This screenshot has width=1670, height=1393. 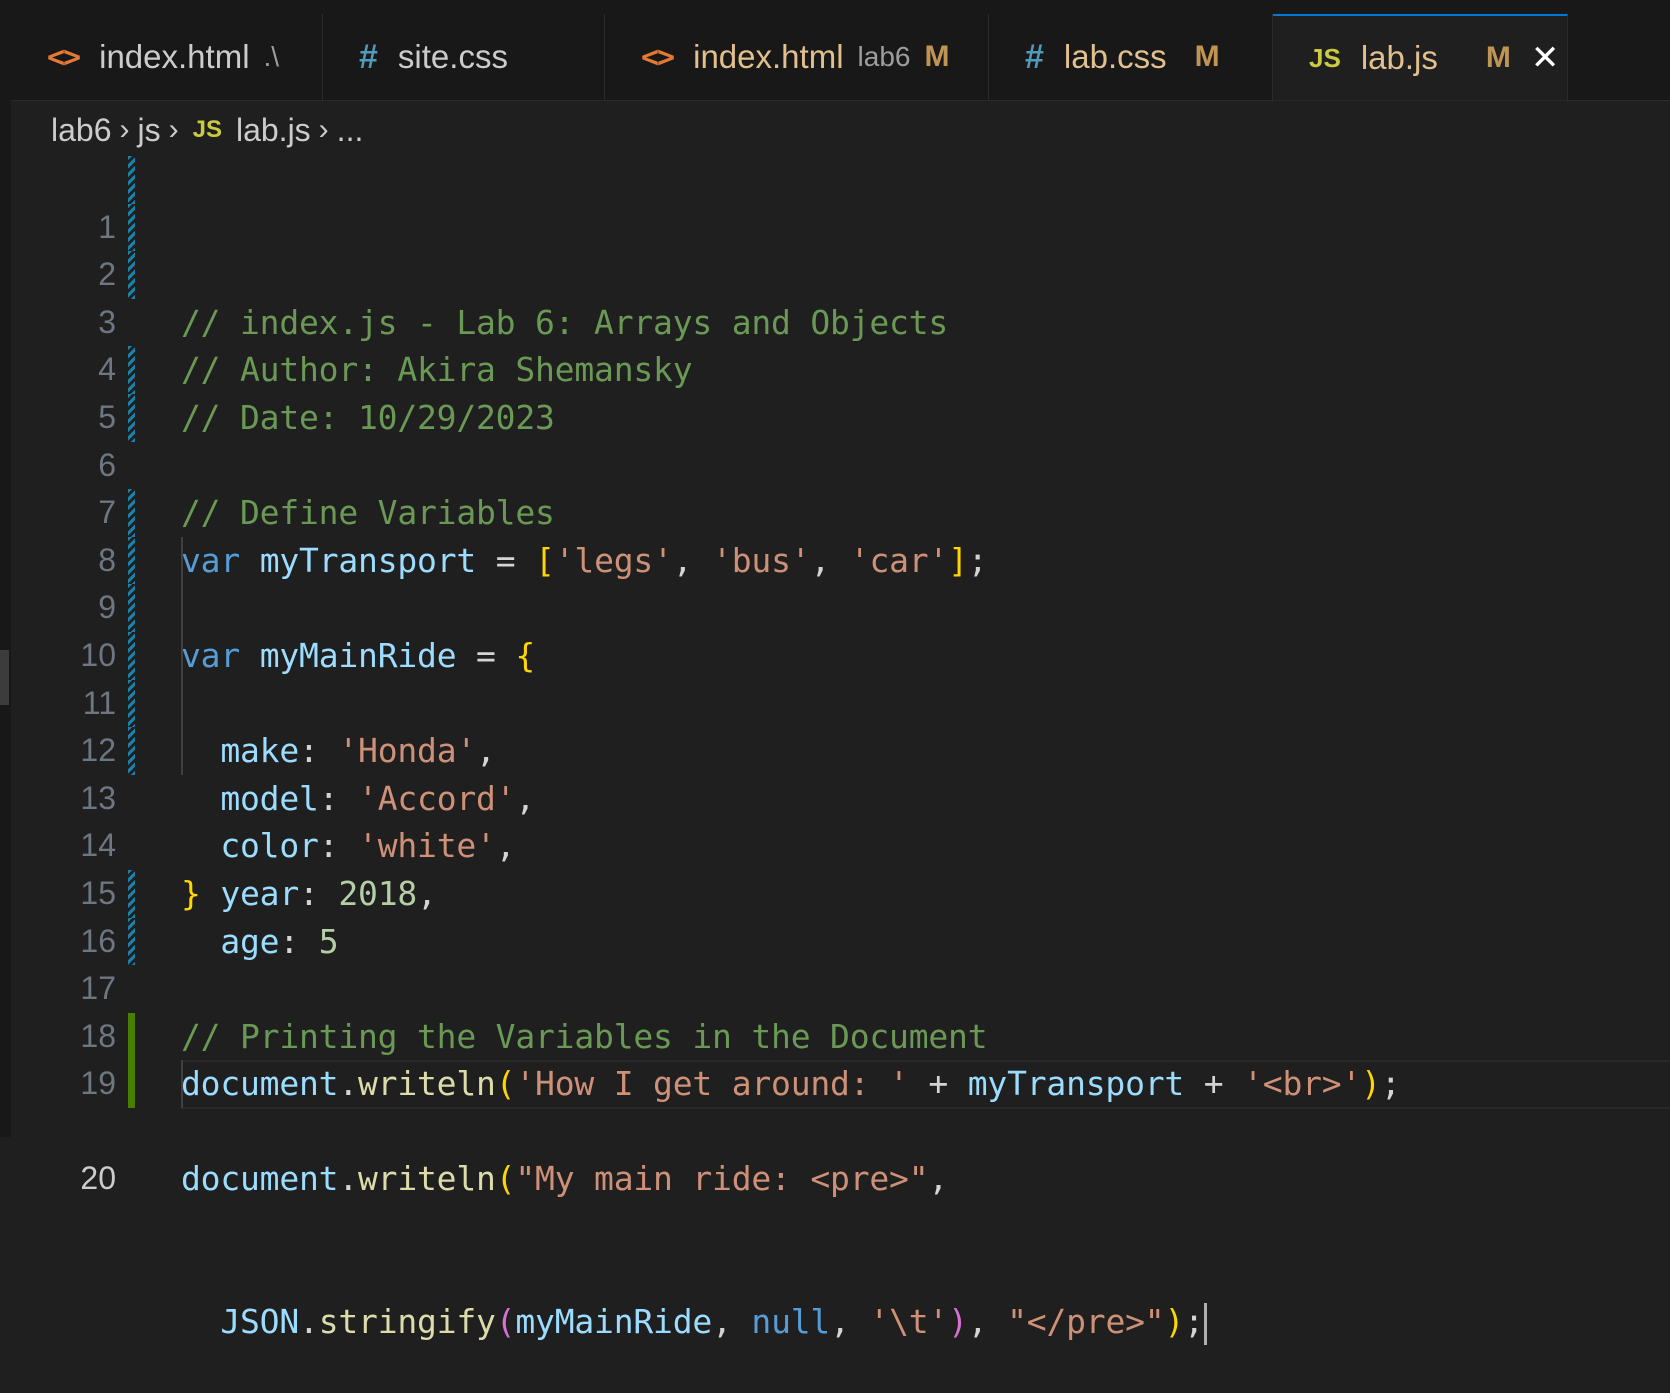 What do you see at coordinates (1399, 57) in the screenshot?
I see `tab-label: lab.js` at bounding box center [1399, 57].